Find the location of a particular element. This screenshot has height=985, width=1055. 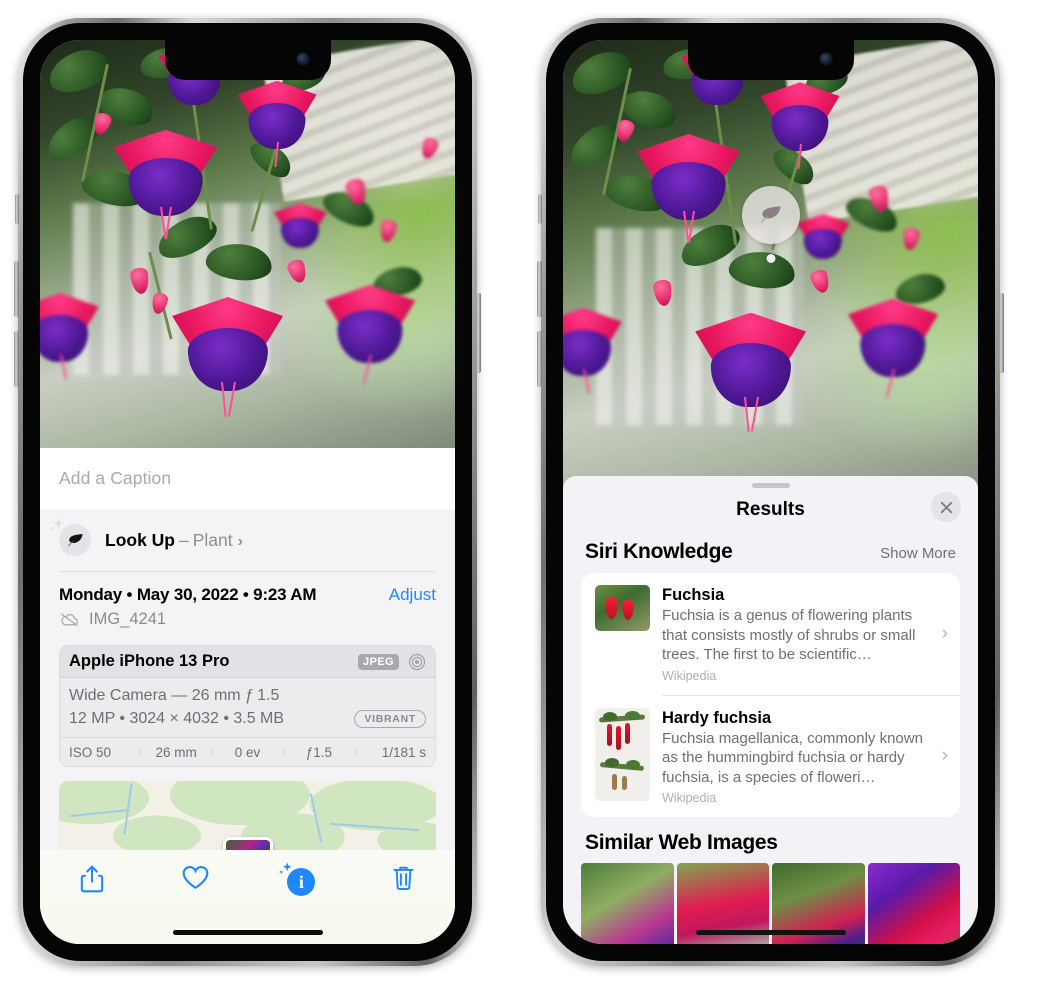

aperture-icon is located at coordinates (417, 661).